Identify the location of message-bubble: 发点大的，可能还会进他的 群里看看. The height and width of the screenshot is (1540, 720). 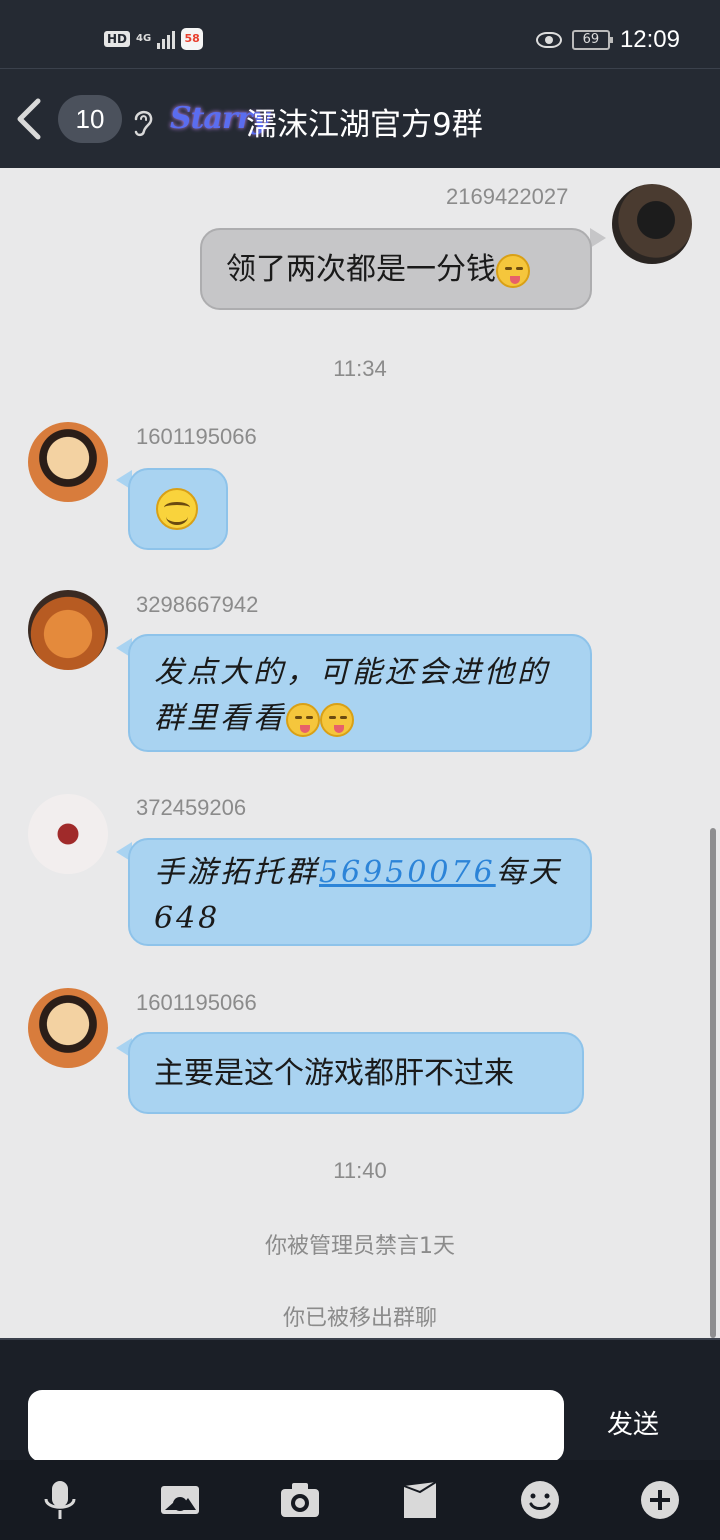
(360, 693).